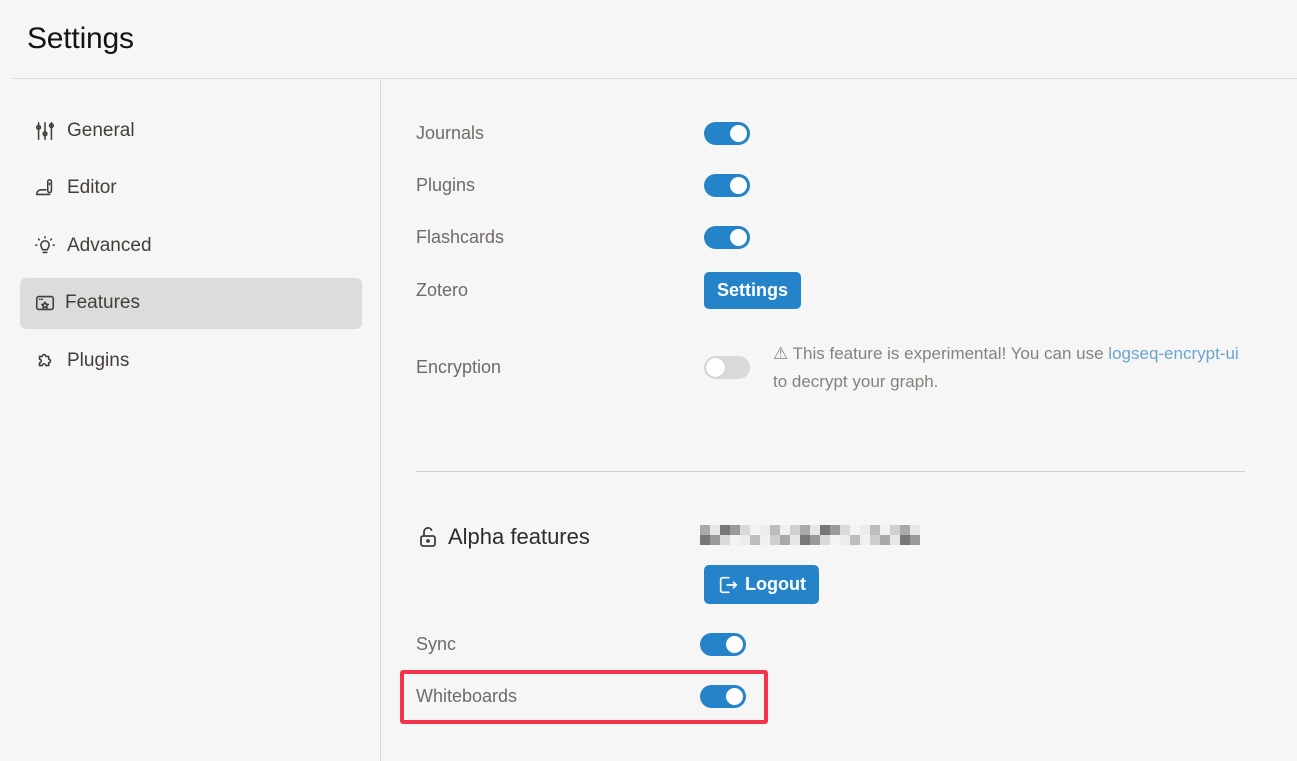  What do you see at coordinates (45, 188) in the screenshot?
I see `editor-icon` at bounding box center [45, 188].